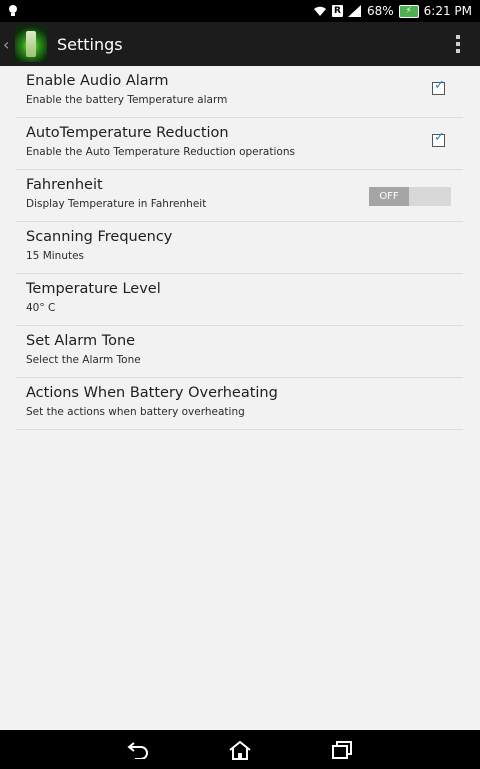 The height and width of the screenshot is (769, 480). I want to click on setting-title: Enable Audio Alarm, so click(97, 81).